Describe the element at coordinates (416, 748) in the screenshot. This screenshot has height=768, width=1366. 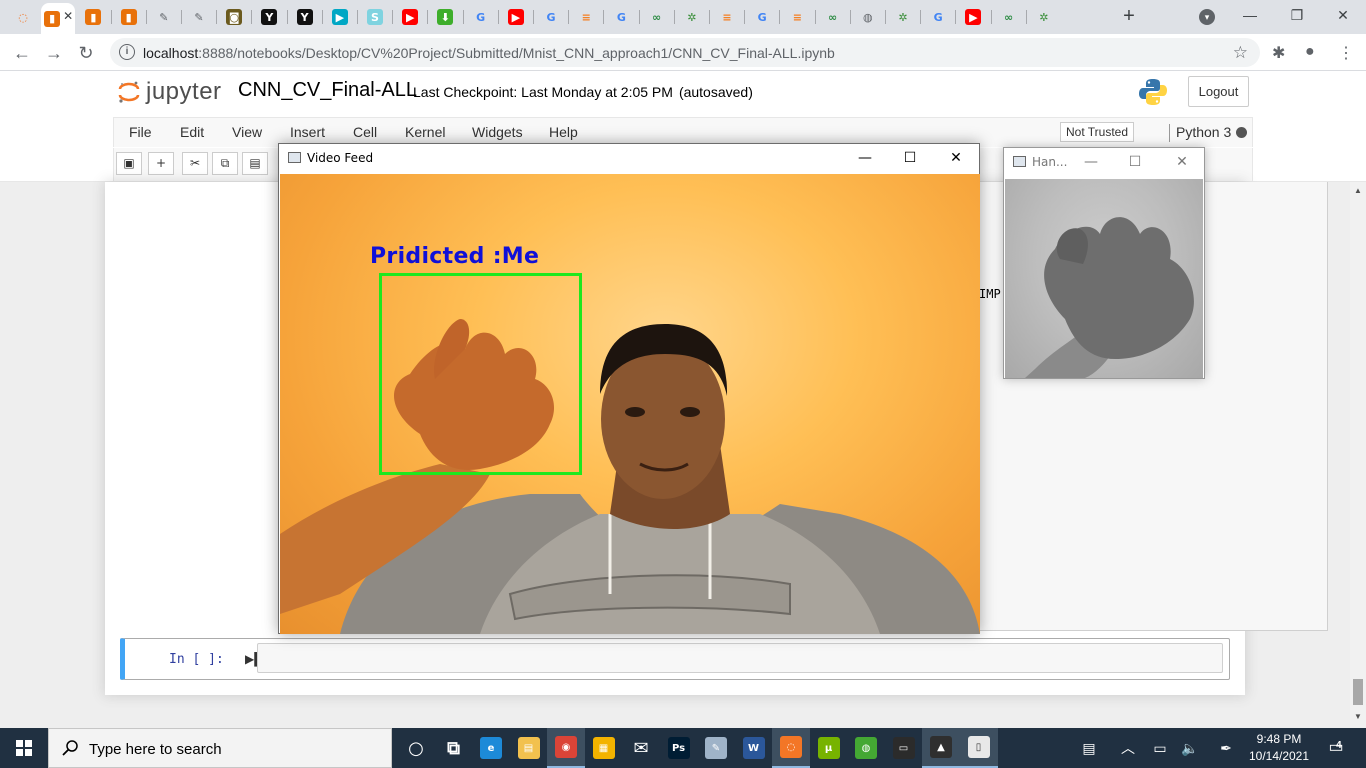
I see `taskbar-app-cortana: ○` at that location.